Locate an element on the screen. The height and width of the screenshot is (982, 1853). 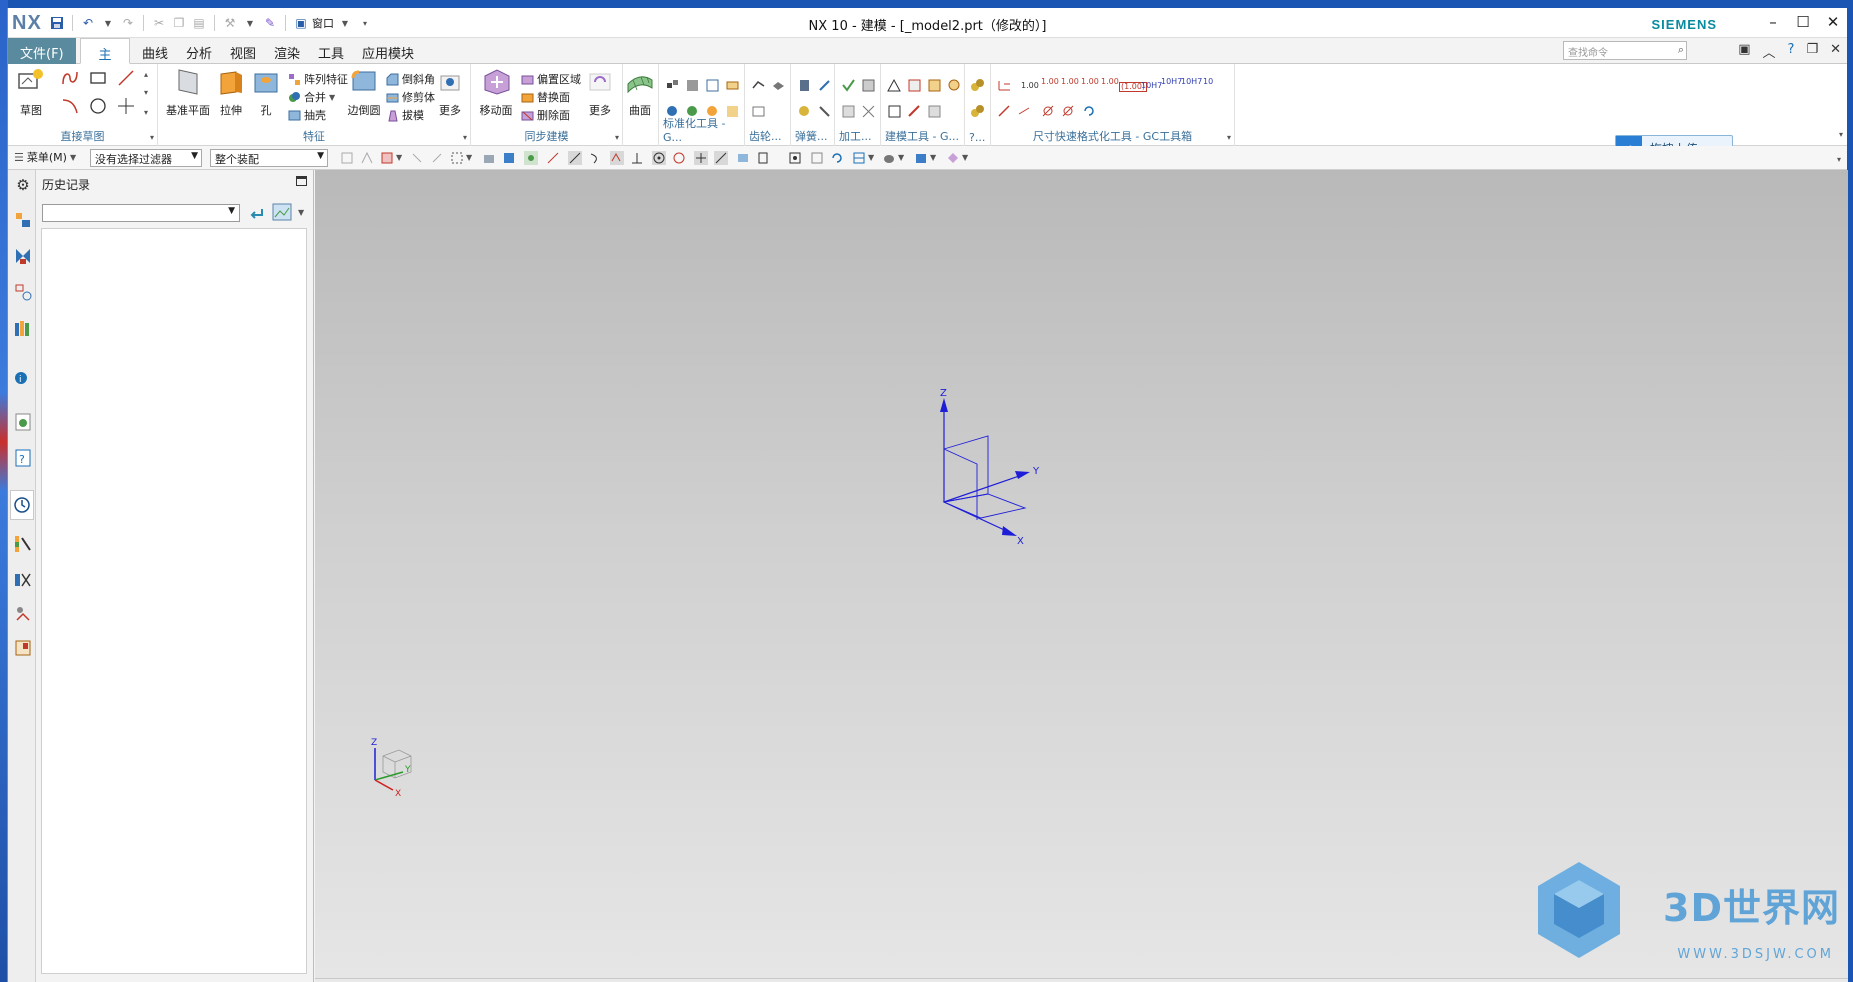
dim-label-4: 1.00 is located at coordinates (1090, 82).